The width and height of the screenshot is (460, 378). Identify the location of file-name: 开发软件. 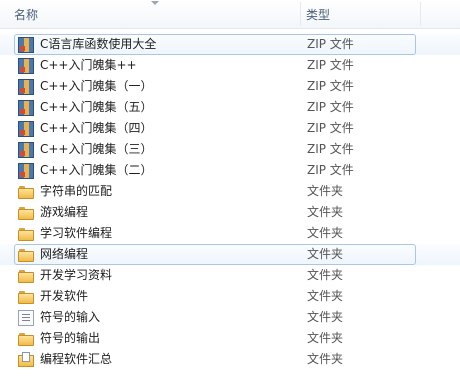
(64, 296).